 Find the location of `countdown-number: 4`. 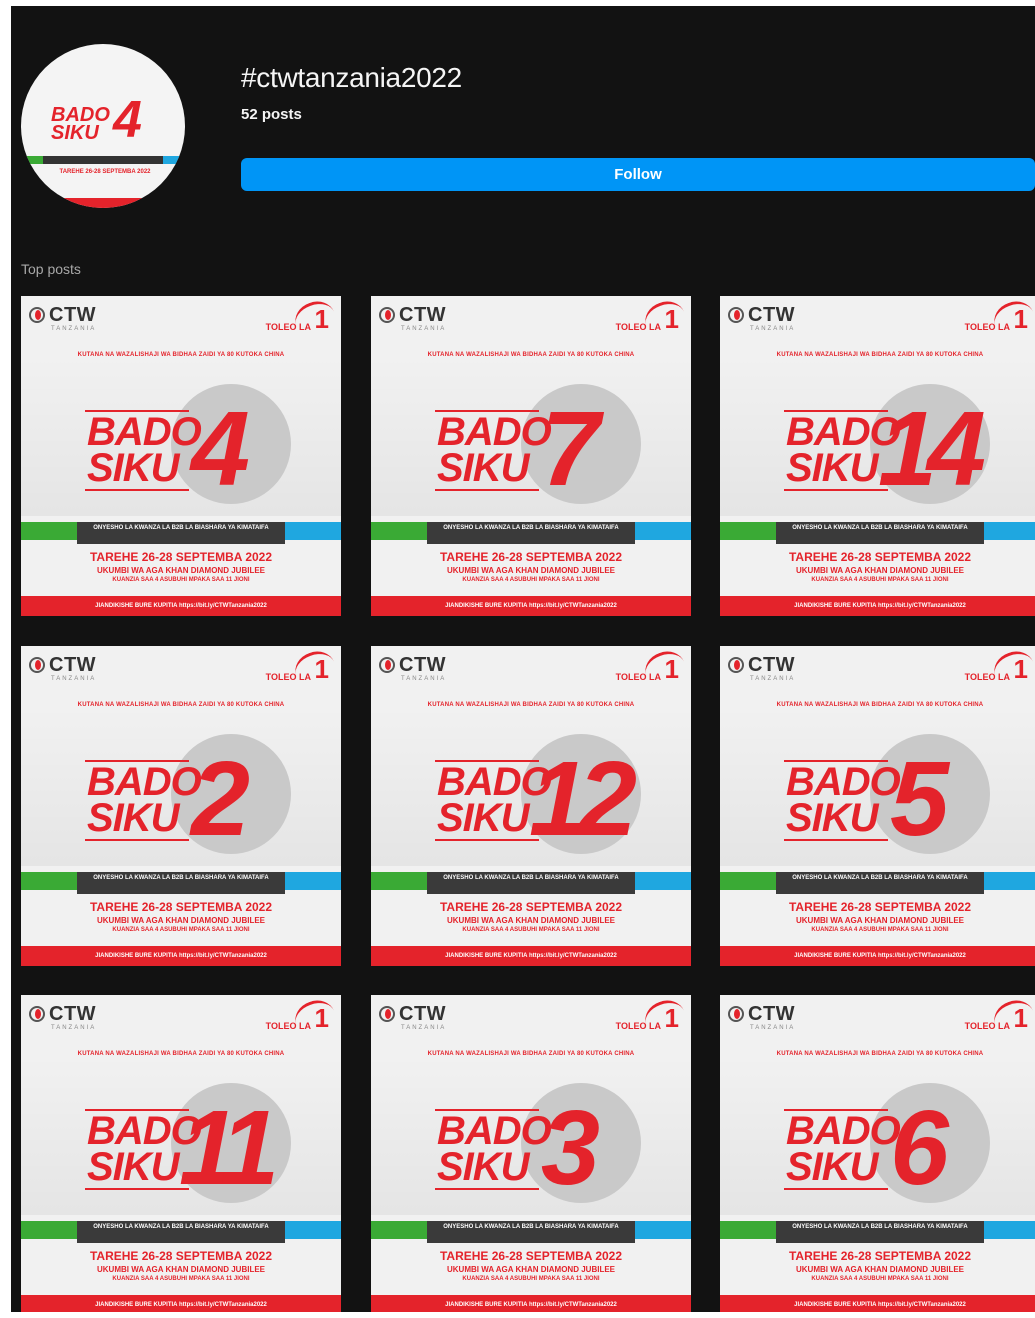

countdown-number: 4 is located at coordinates (220, 449).